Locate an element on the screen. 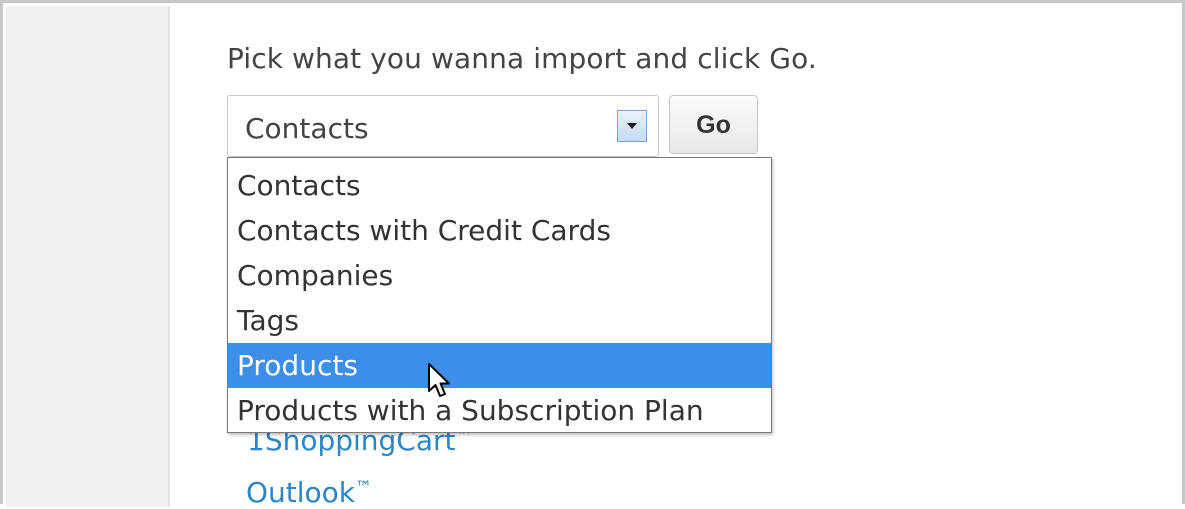 This screenshot has width=1185, height=509. select-current-value: Contacts is located at coordinates (307, 128).